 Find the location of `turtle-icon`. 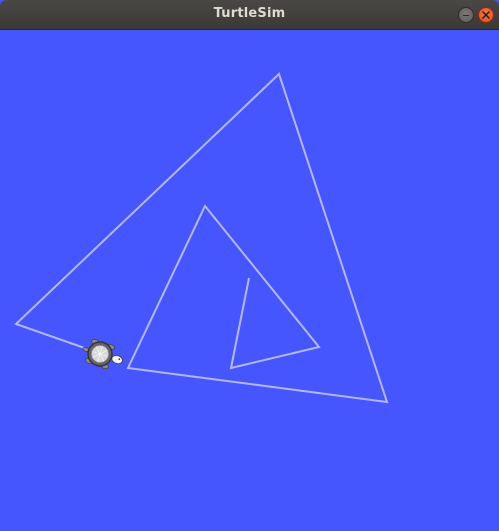

turtle-icon is located at coordinates (102, 355).